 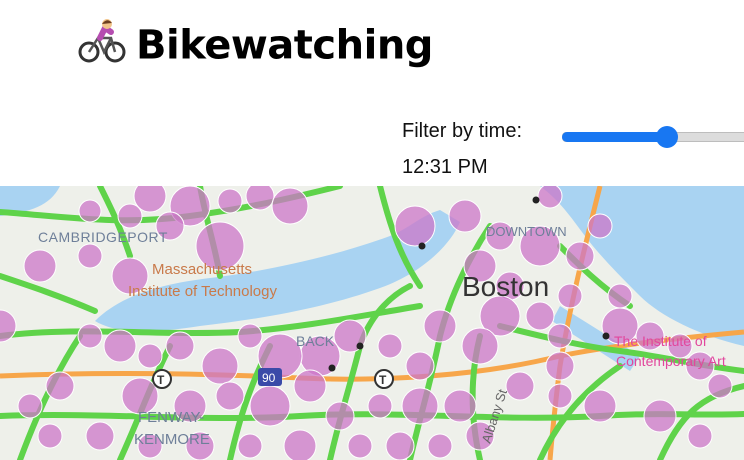 I want to click on highway-shield-label: 90, so click(x=269, y=378).